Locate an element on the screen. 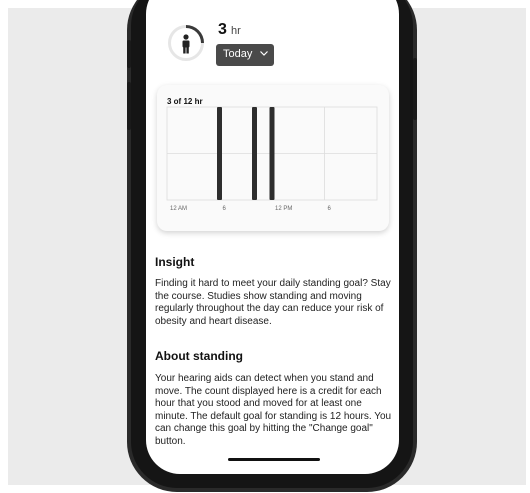 This screenshot has height=493, width=530. chart-x-tick-label: 12 PM is located at coordinates (283, 209).